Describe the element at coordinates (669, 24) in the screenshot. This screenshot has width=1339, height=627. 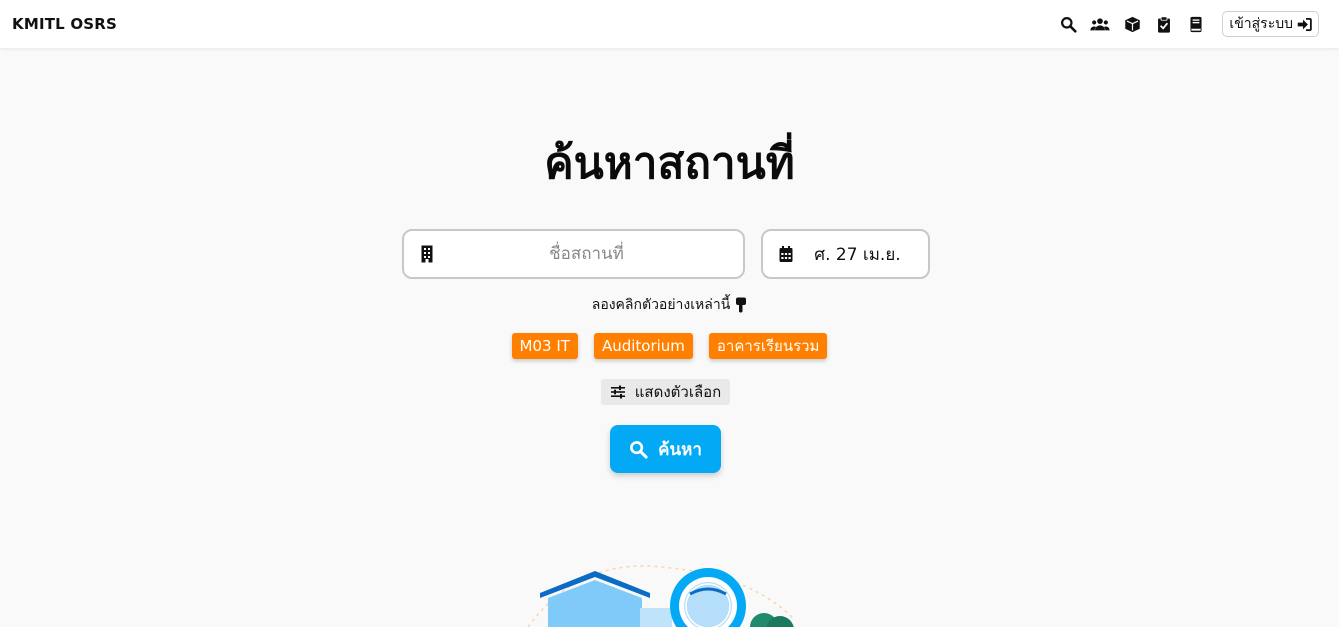
I see `top-navbar: KMITL OSRS เข้าสู่ระบบ` at that location.